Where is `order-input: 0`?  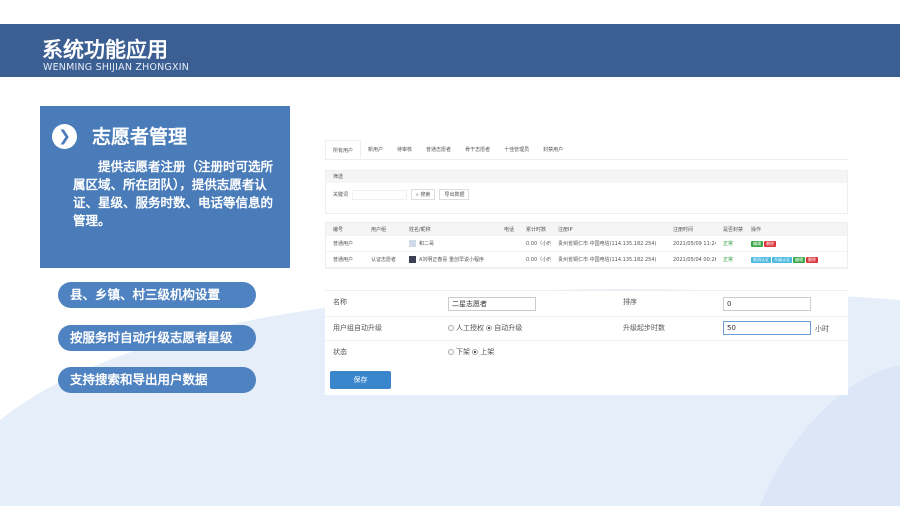 order-input: 0 is located at coordinates (767, 304).